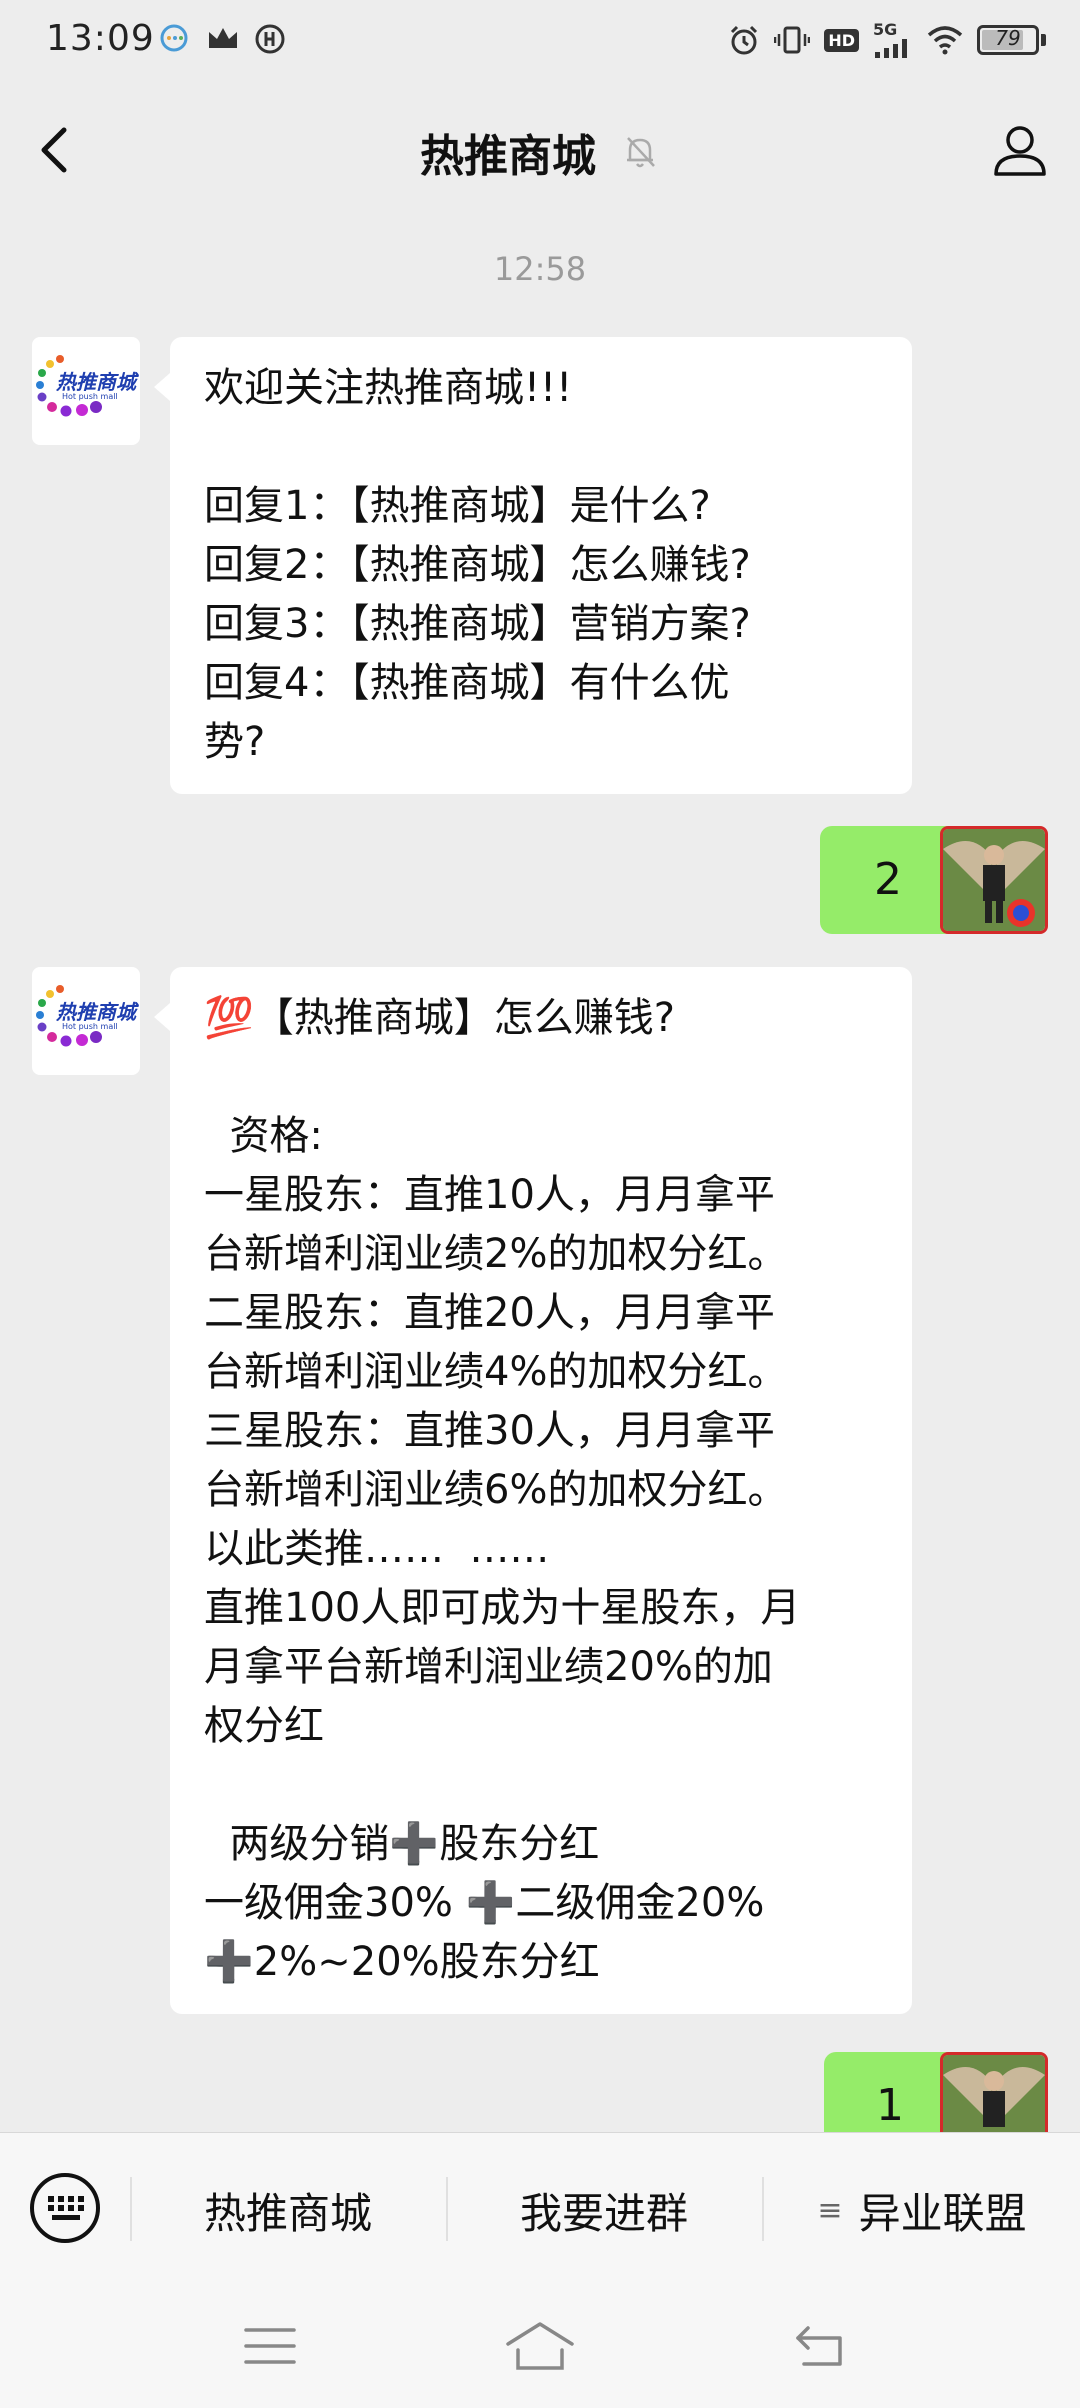 The image size is (1080, 2408). Describe the element at coordinates (457, 506) in the screenshot. I see `message-line: 回复1：【热推商城】是什么?` at that location.